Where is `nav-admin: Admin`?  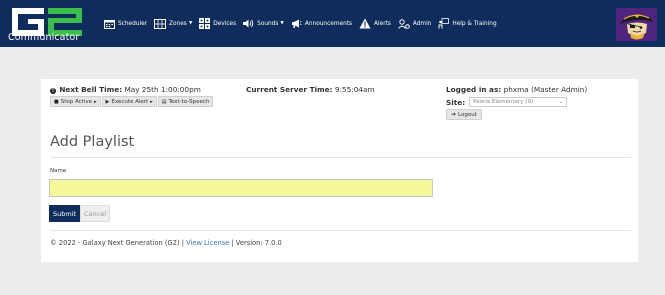 nav-admin: Admin is located at coordinates (414, 23).